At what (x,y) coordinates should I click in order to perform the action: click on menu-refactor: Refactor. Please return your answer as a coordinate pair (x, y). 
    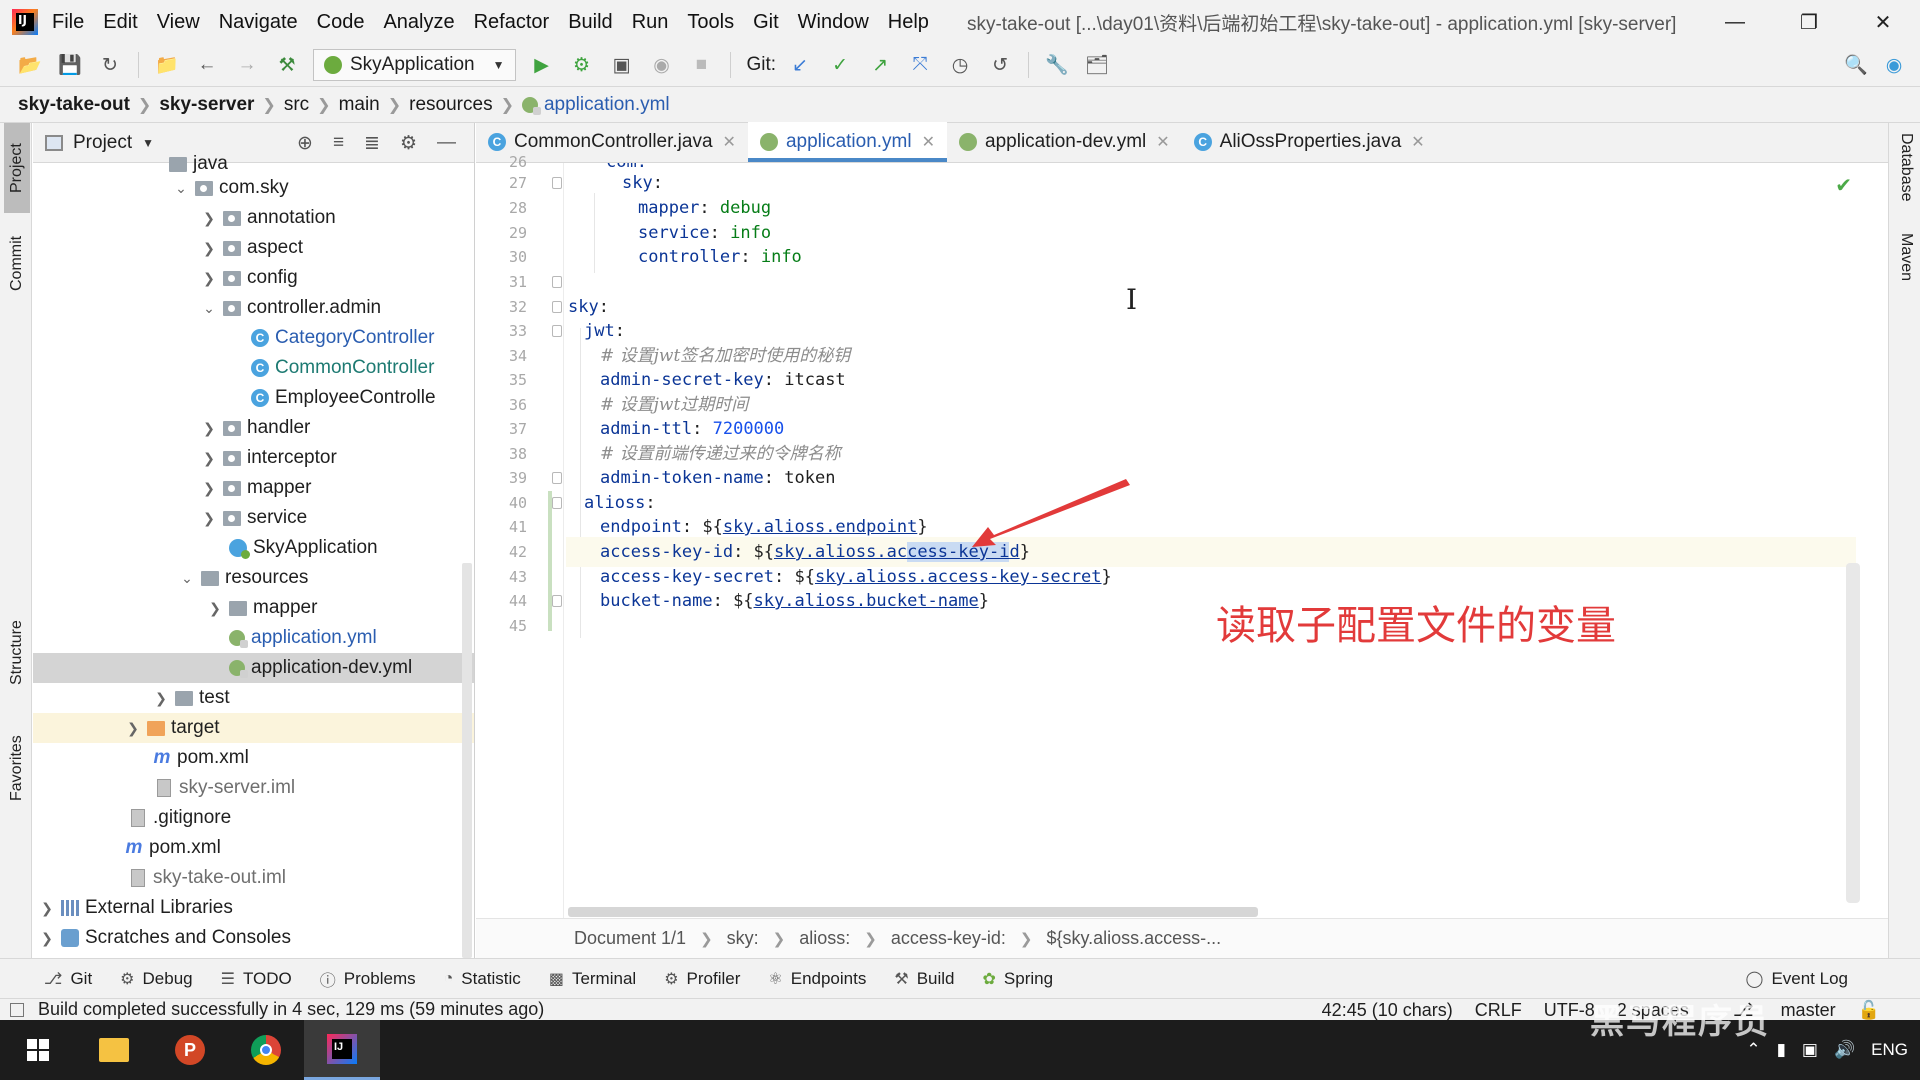
    Looking at the image, I should click on (512, 22).